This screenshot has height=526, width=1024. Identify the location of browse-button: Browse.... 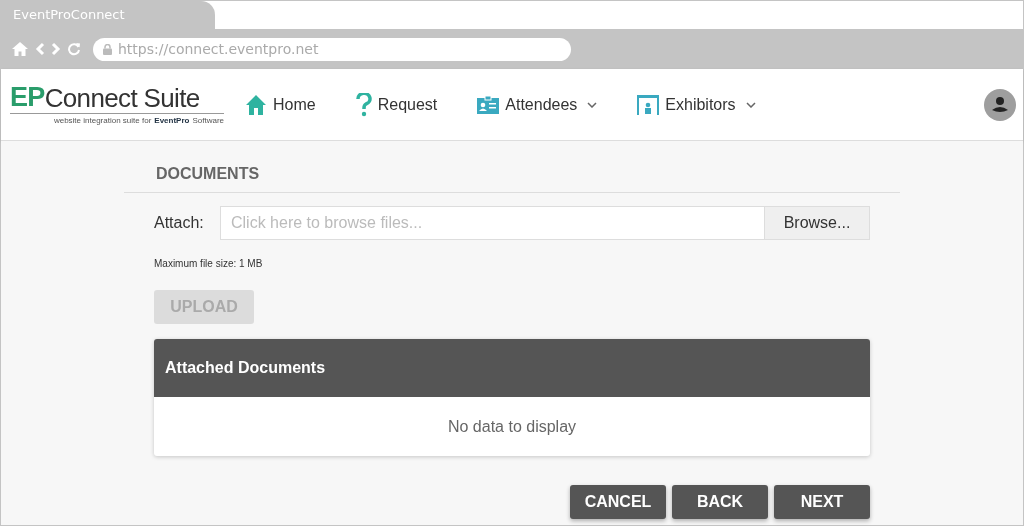
(817, 223).